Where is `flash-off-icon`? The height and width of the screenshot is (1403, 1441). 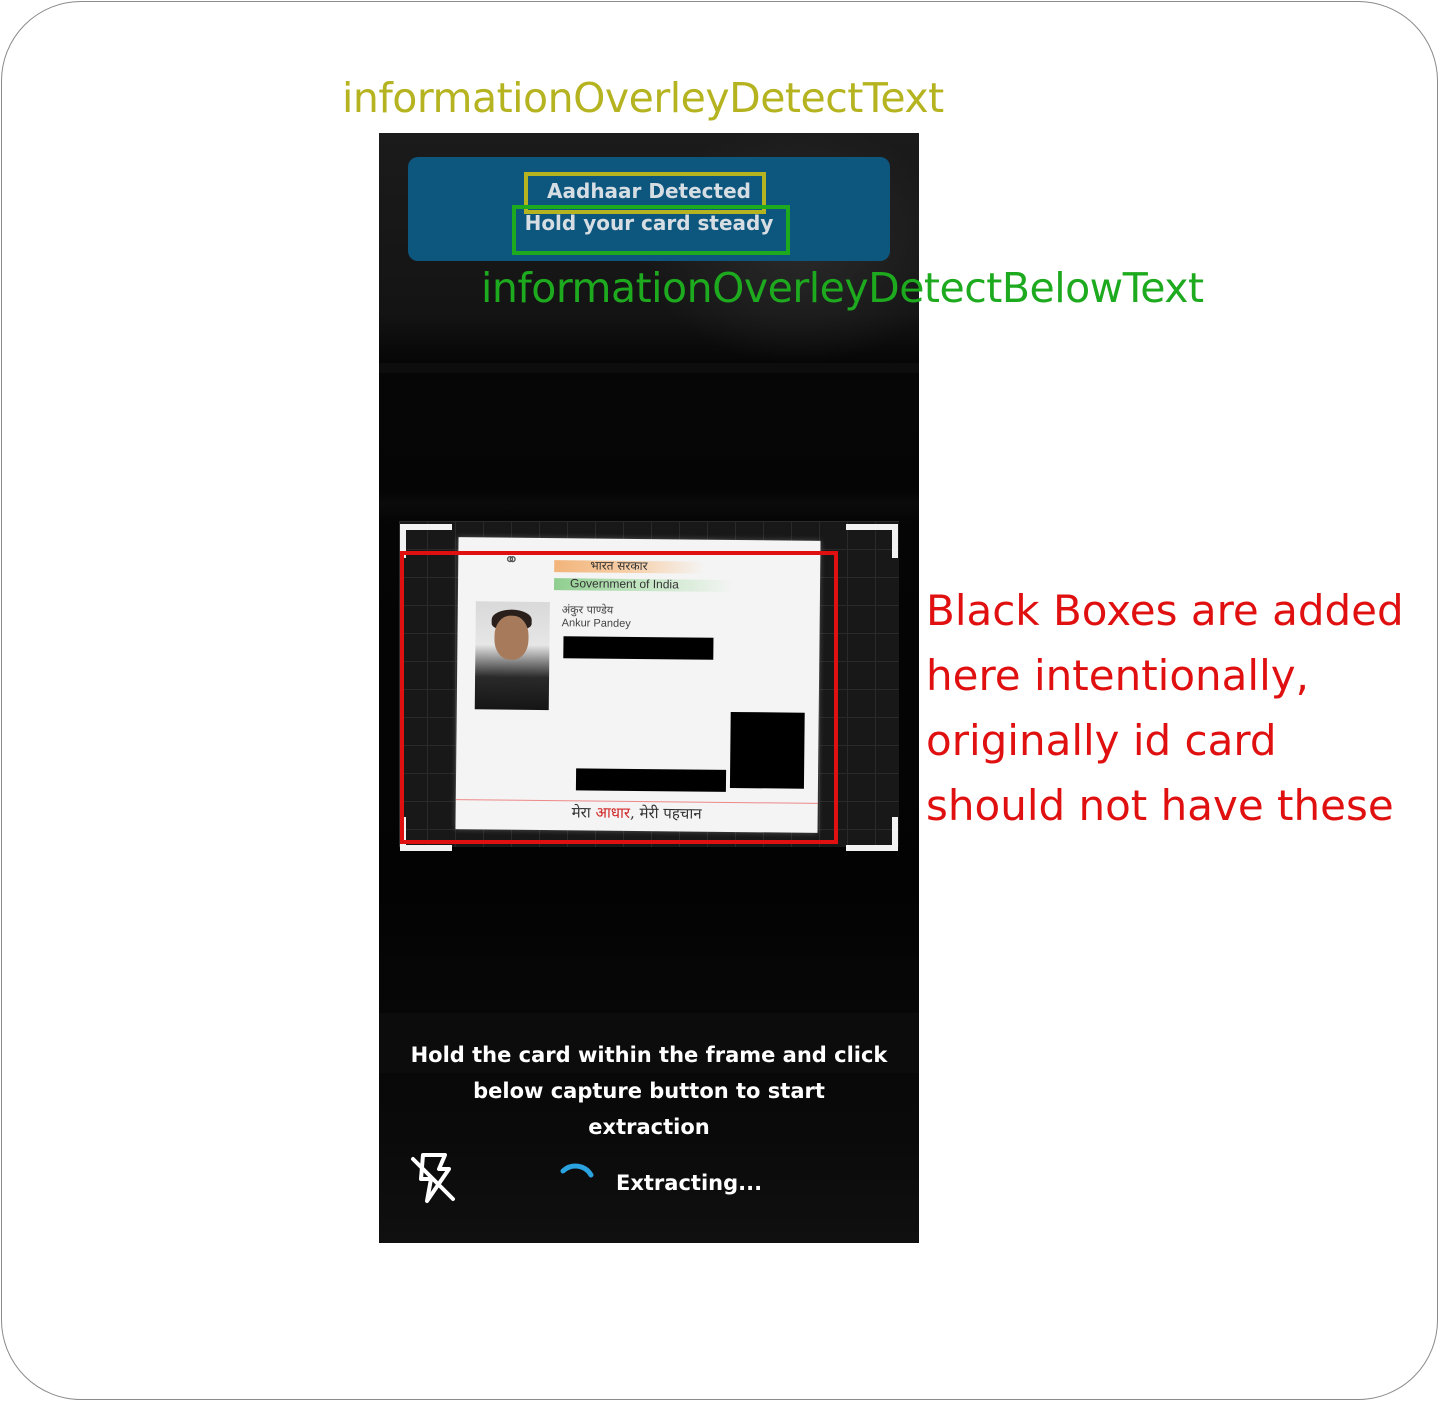
flash-off-icon is located at coordinates (433, 1178).